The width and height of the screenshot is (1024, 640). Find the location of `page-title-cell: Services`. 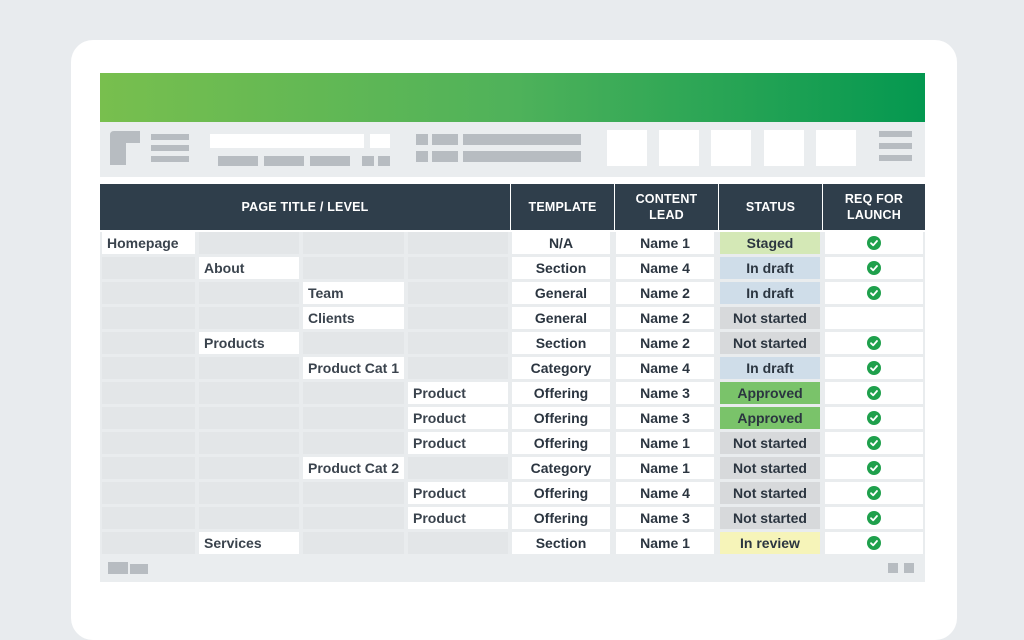

page-title-cell: Services is located at coordinates (249, 543).